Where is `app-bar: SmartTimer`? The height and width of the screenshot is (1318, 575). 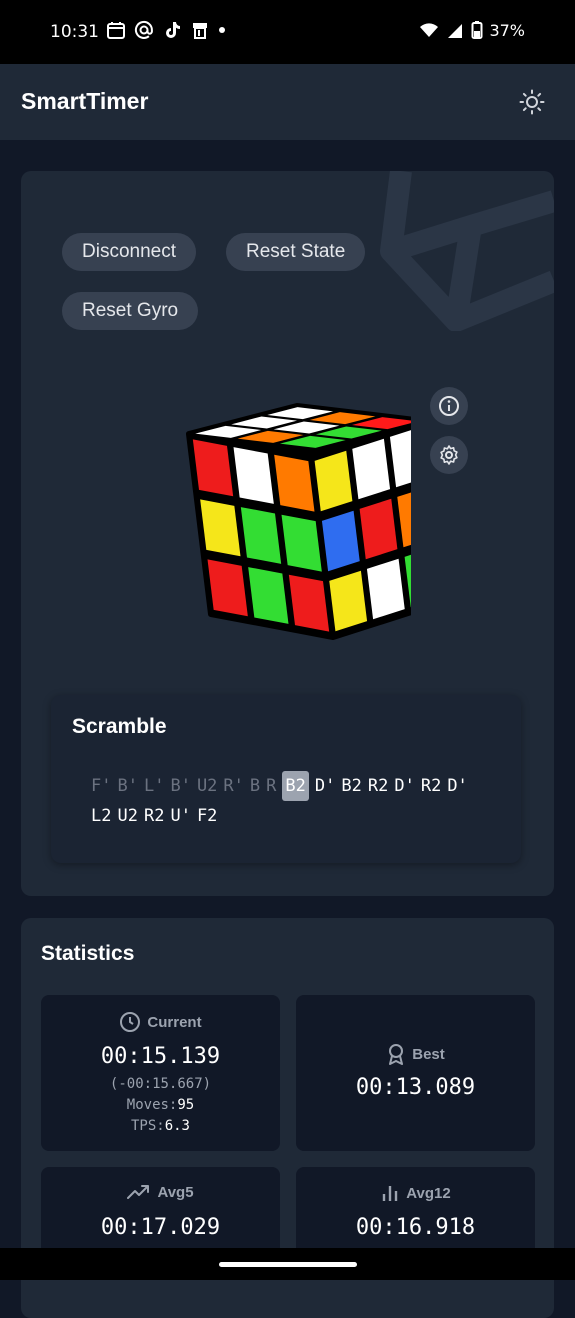
app-bar: SmartTimer is located at coordinates (287, 102).